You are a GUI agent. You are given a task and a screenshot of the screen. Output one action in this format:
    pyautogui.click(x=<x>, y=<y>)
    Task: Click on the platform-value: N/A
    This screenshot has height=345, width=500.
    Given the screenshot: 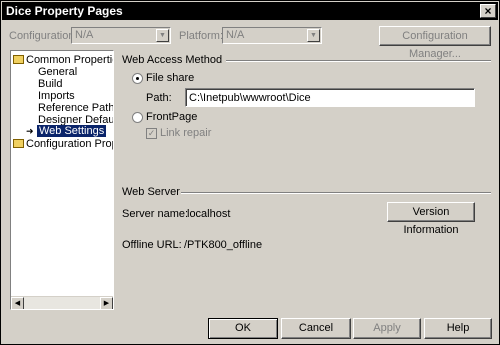 What is the action you would take?
    pyautogui.click(x=235, y=35)
    